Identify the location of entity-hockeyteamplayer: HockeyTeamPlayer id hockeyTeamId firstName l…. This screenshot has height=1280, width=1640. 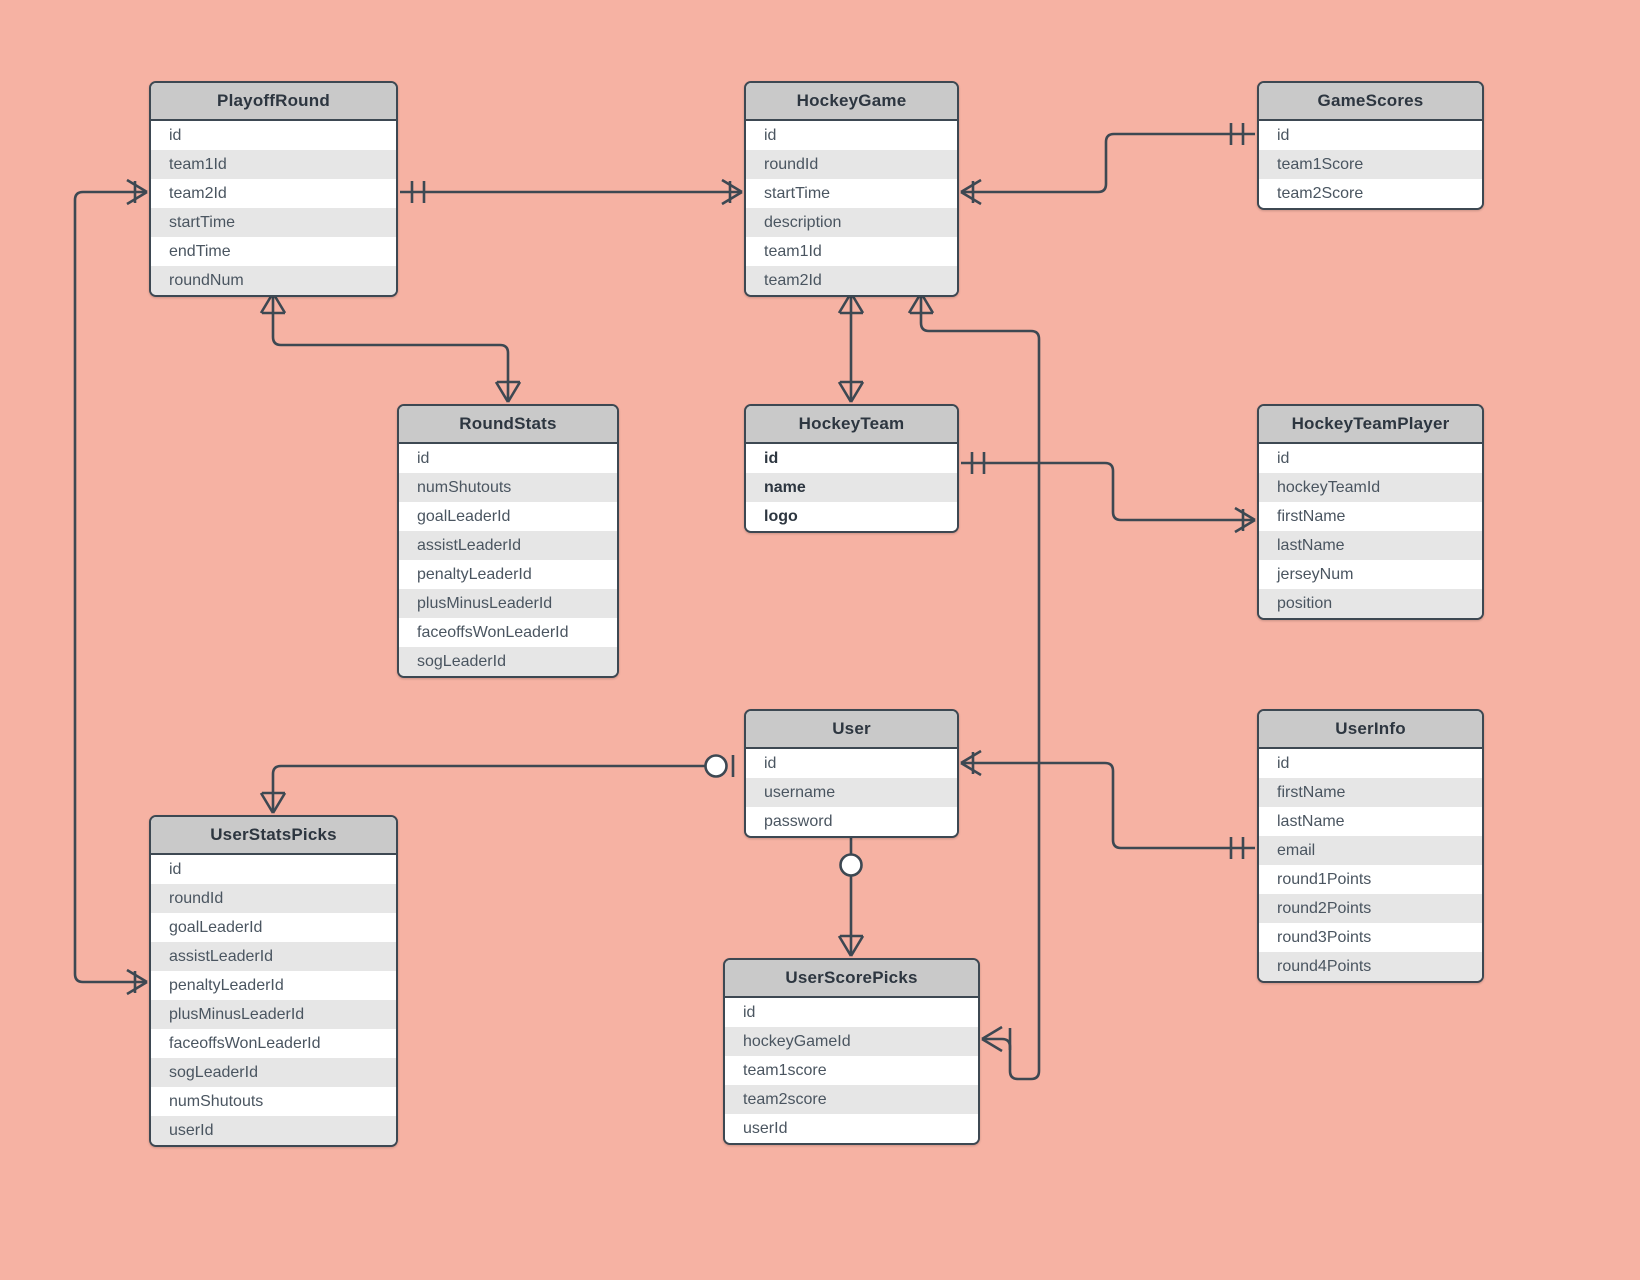
(1370, 512).